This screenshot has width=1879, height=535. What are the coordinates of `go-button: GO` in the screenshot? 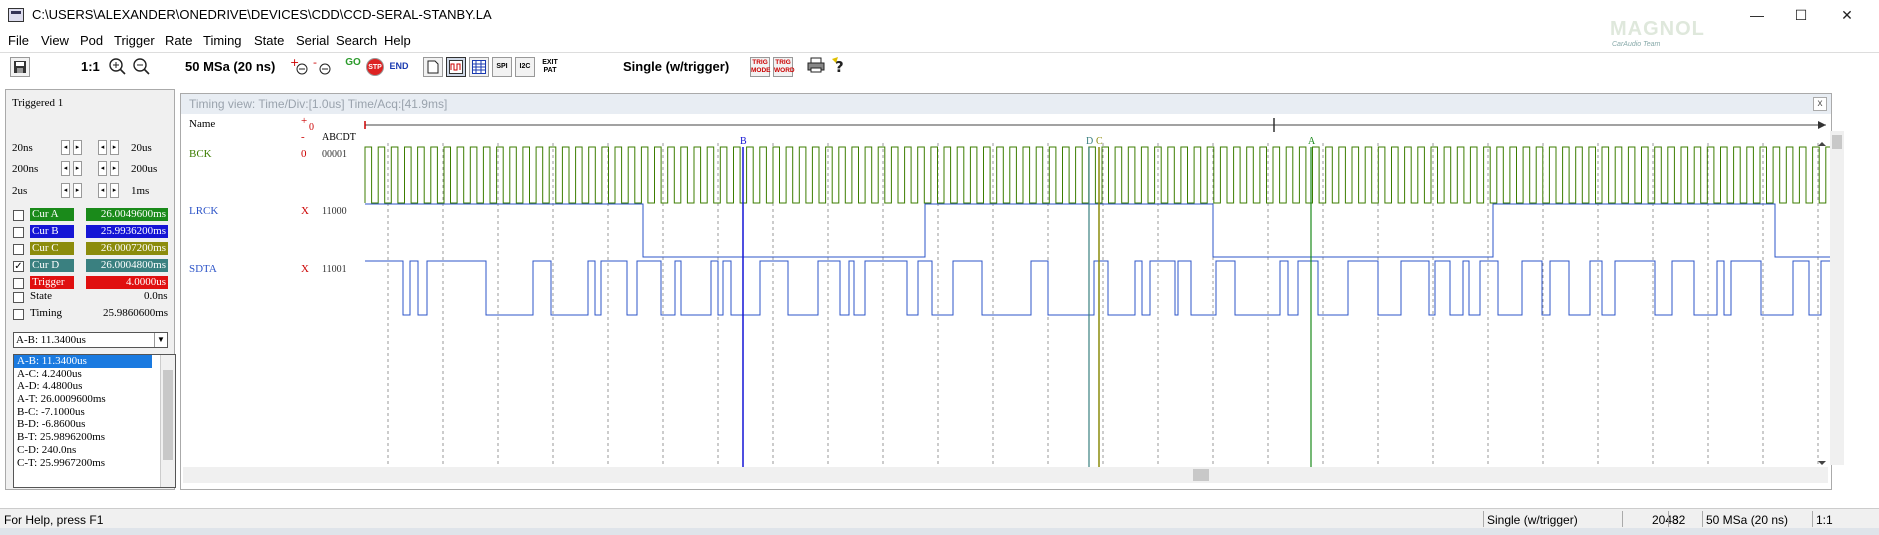 It's located at (353, 67).